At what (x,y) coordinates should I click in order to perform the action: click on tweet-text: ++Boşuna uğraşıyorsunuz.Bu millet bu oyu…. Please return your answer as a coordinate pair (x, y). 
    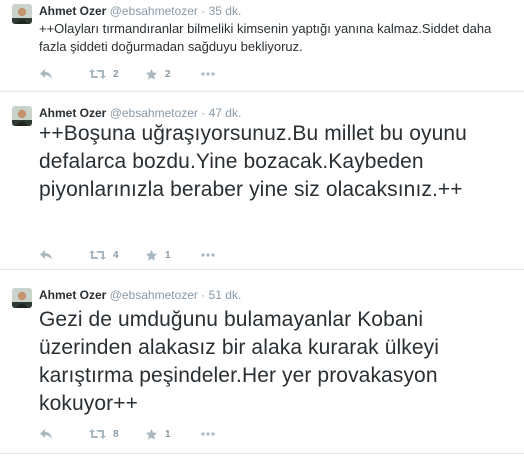
    Looking at the image, I should click on (253, 161).